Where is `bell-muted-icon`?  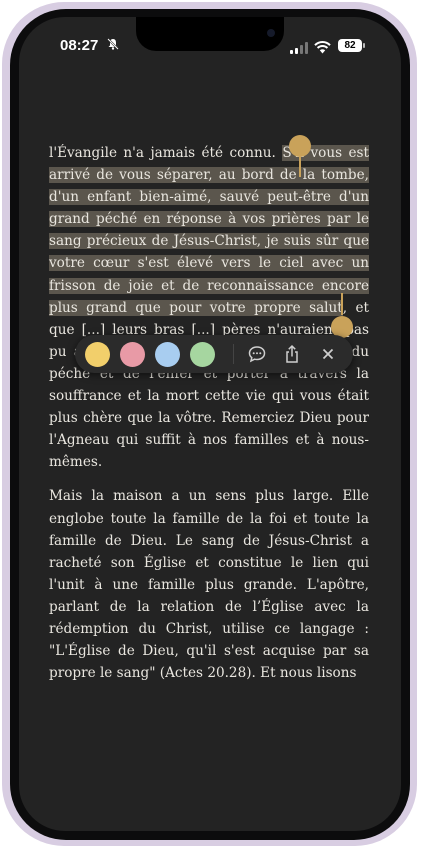 bell-muted-icon is located at coordinates (113, 45).